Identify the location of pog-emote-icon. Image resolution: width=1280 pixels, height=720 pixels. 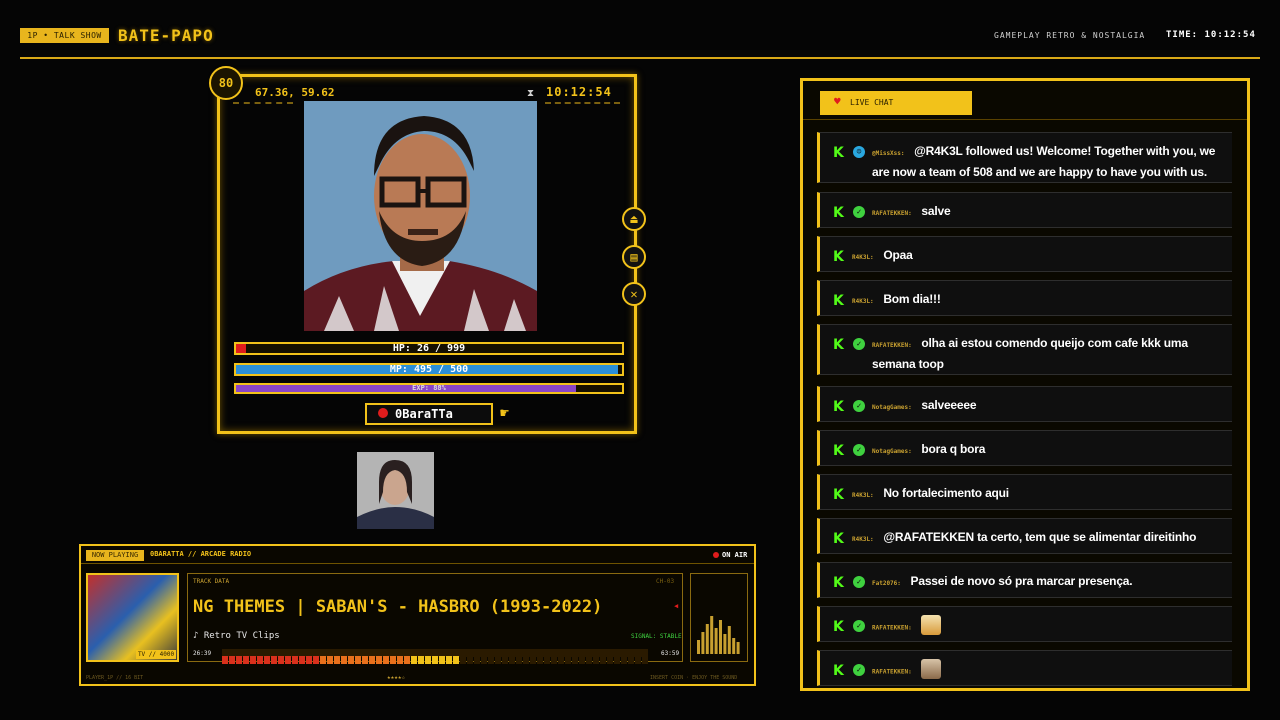
(931, 625).